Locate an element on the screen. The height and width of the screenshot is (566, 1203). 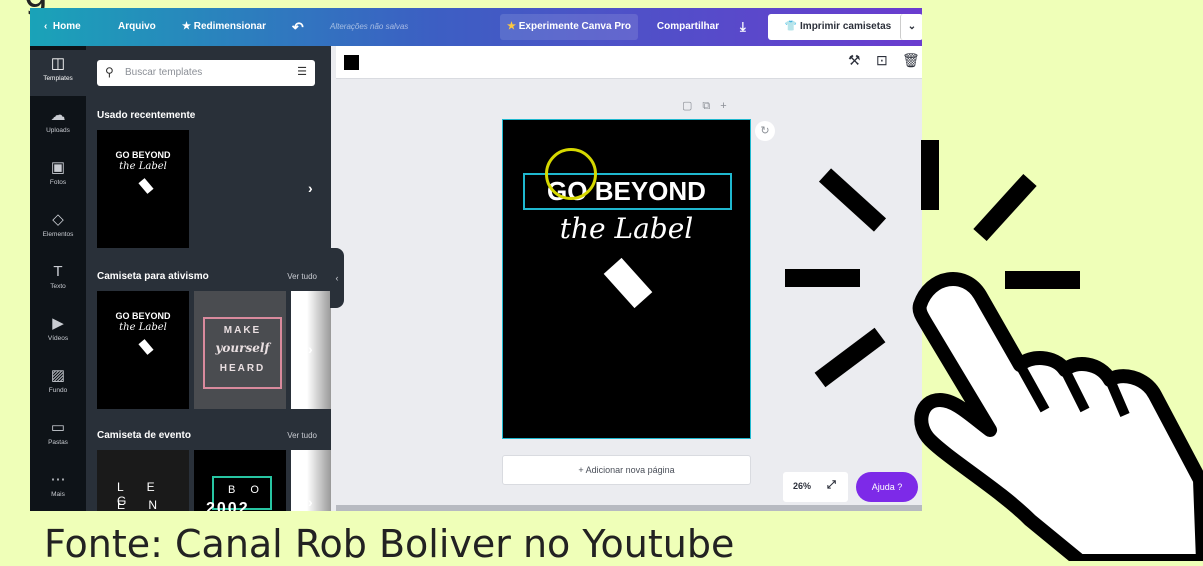
event-section-title: Camiseta de evento is located at coordinates (144, 435).